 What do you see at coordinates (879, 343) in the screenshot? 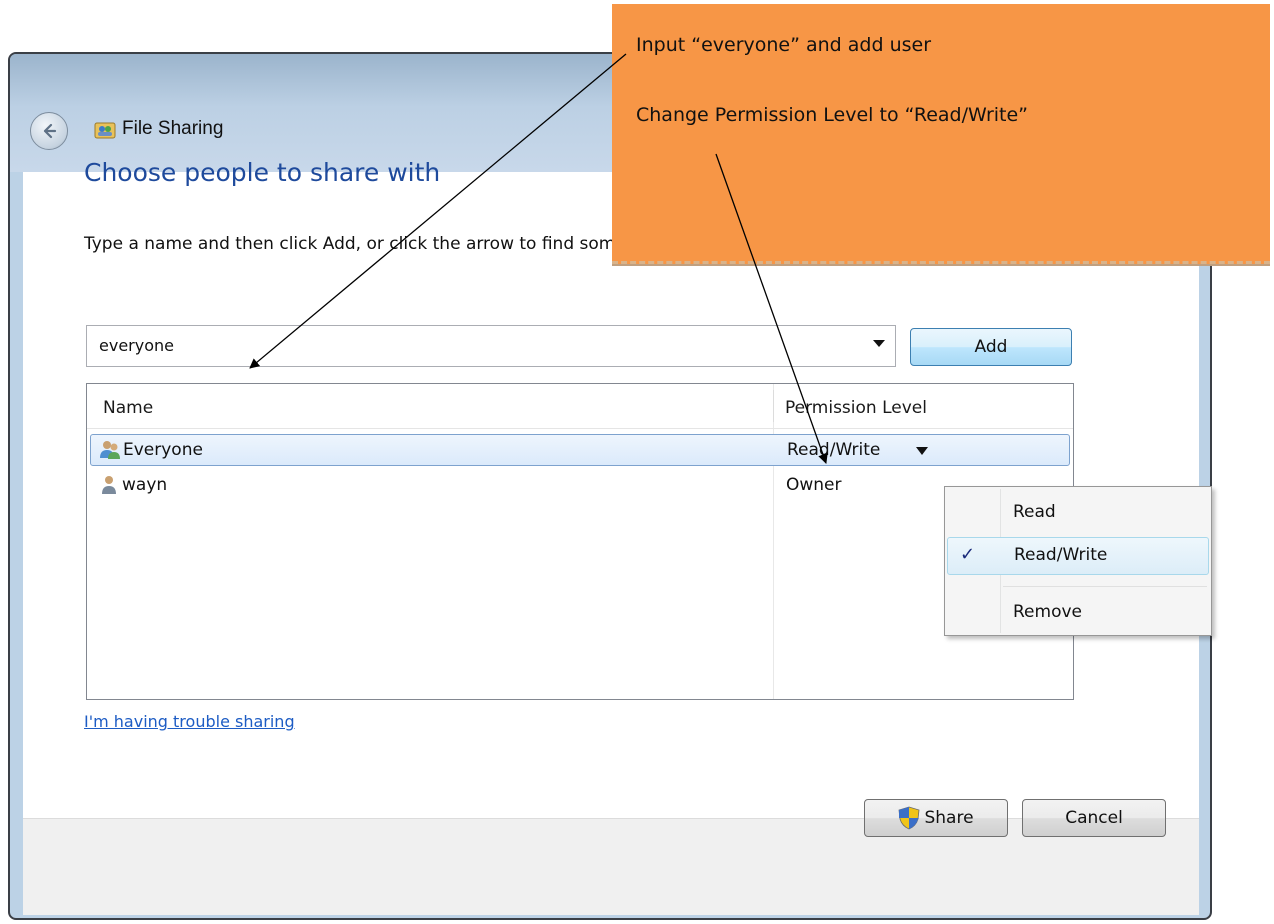
I see `dropdown-arrow-icon` at bounding box center [879, 343].